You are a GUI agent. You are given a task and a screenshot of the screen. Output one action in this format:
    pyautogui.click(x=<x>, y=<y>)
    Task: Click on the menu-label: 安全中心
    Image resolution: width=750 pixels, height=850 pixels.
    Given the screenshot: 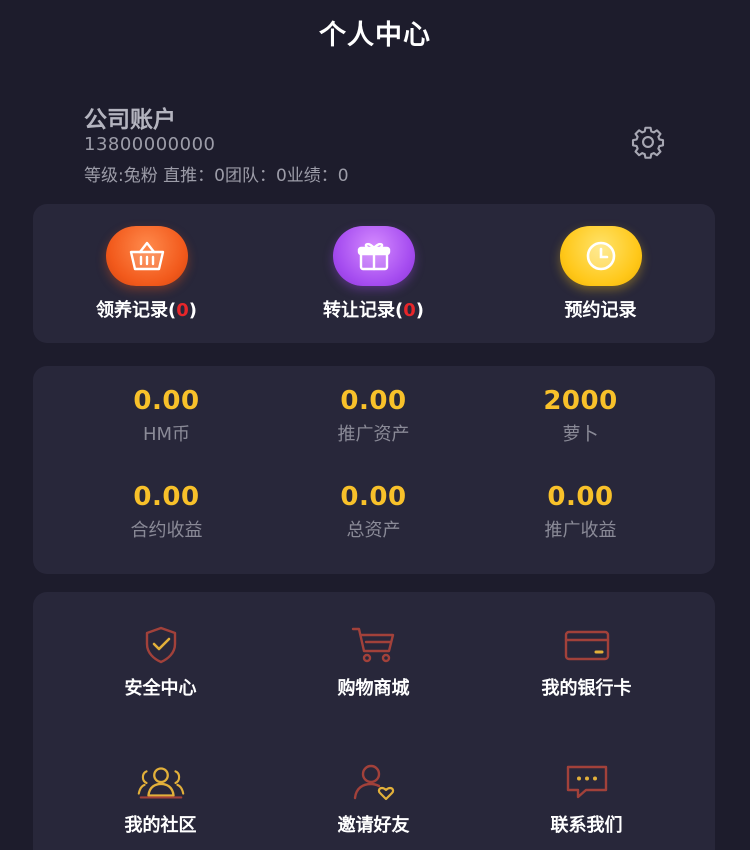 What is the action you would take?
    pyautogui.click(x=160, y=688)
    